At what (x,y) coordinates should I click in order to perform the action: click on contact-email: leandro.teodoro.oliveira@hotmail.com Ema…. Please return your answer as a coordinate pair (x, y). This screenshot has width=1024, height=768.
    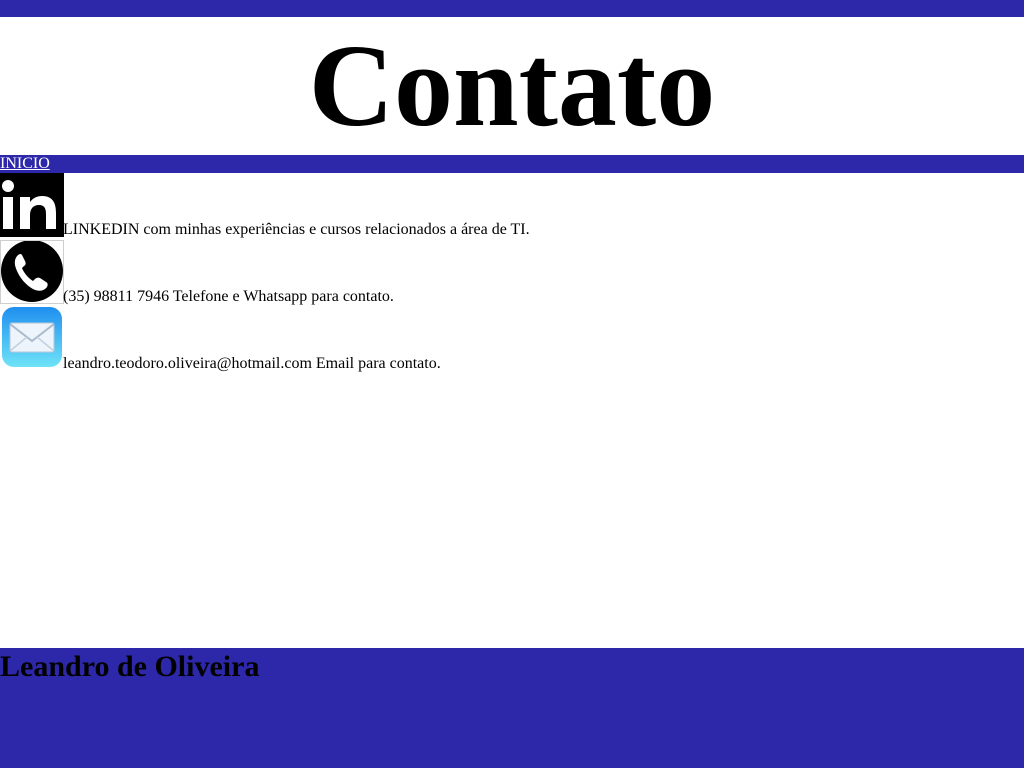
    Looking at the image, I should click on (512, 339).